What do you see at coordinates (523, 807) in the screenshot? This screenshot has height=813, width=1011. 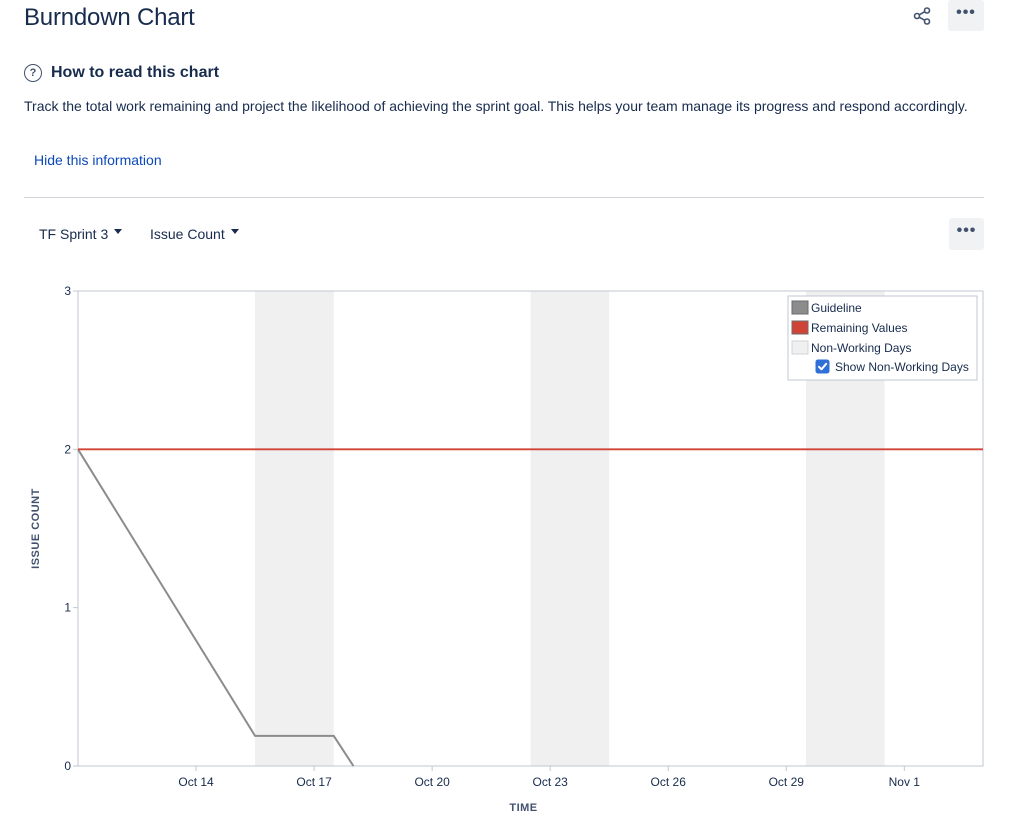 I see `x-axis-title: TIME` at bounding box center [523, 807].